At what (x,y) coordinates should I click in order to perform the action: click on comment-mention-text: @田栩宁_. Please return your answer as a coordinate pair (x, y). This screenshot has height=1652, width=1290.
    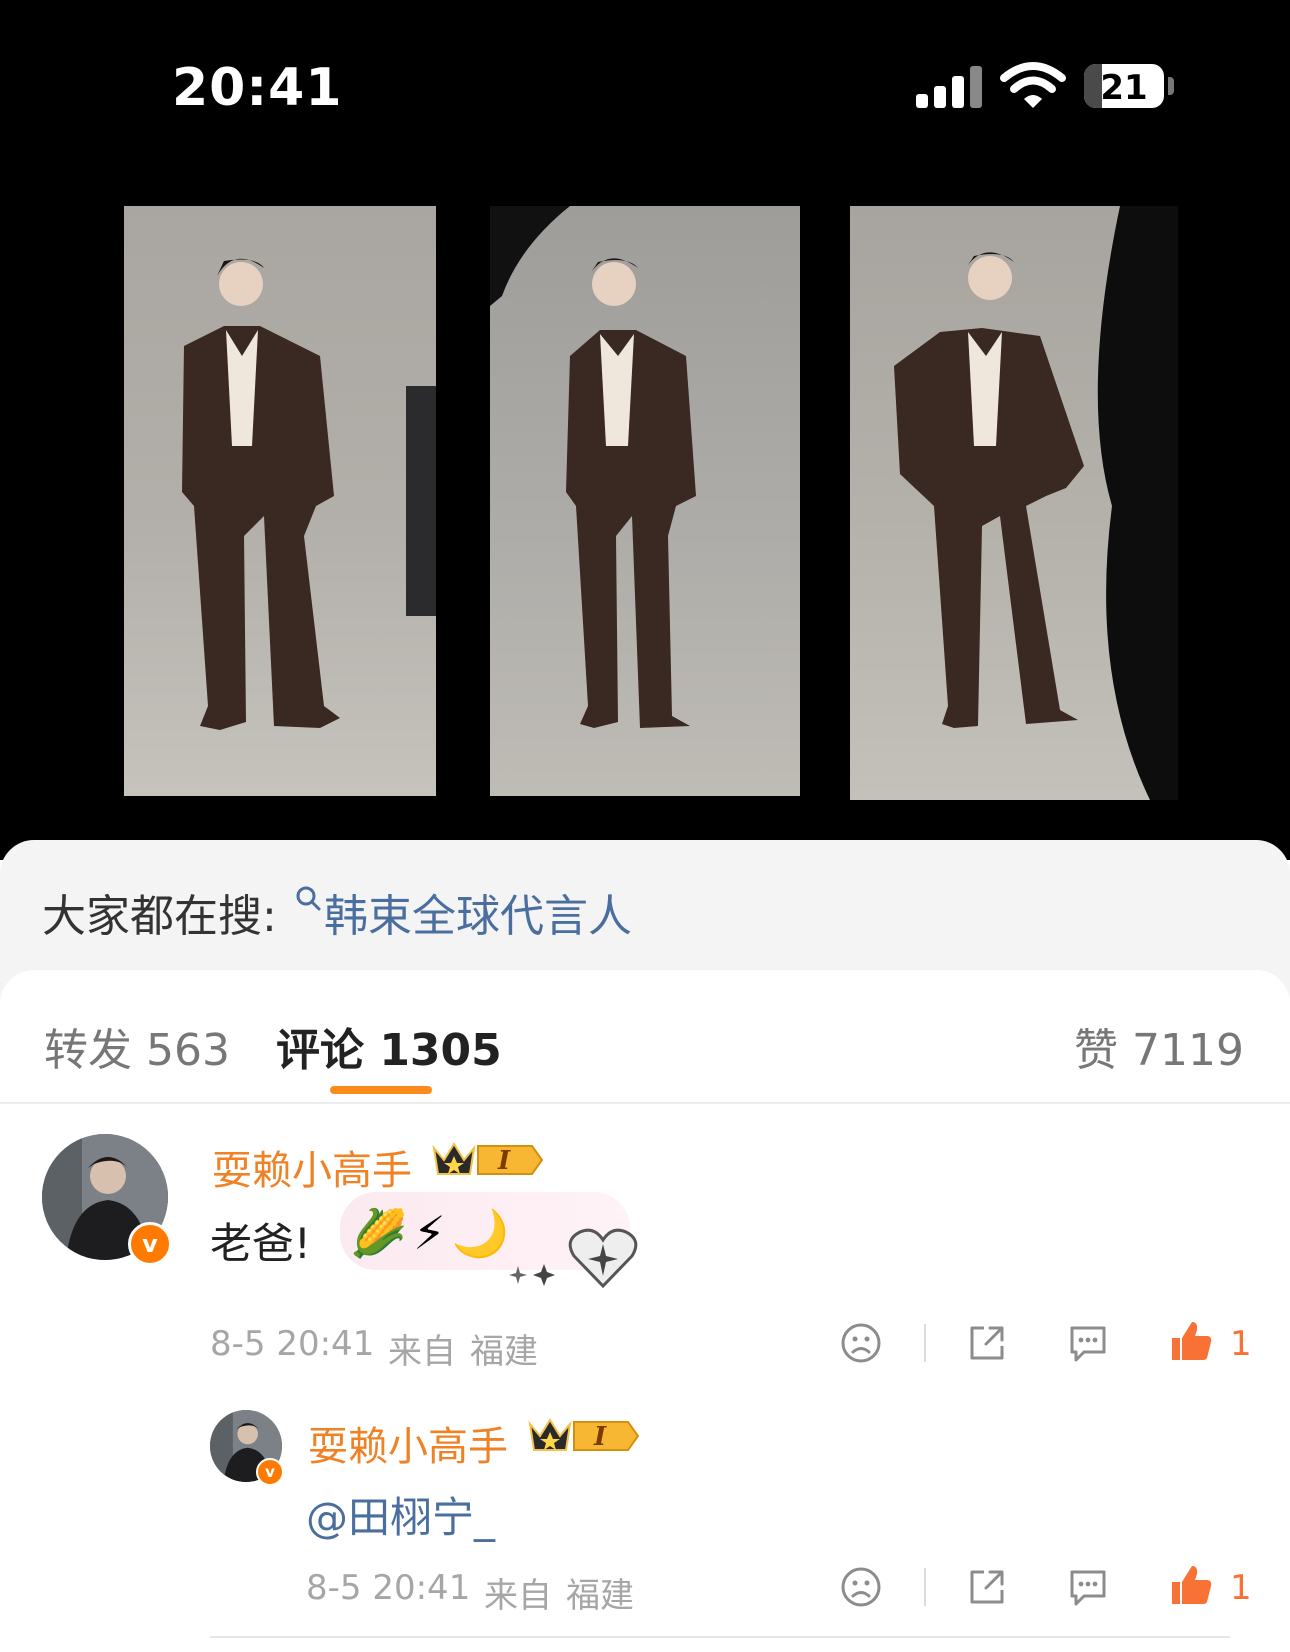
    Looking at the image, I should click on (400, 1514).